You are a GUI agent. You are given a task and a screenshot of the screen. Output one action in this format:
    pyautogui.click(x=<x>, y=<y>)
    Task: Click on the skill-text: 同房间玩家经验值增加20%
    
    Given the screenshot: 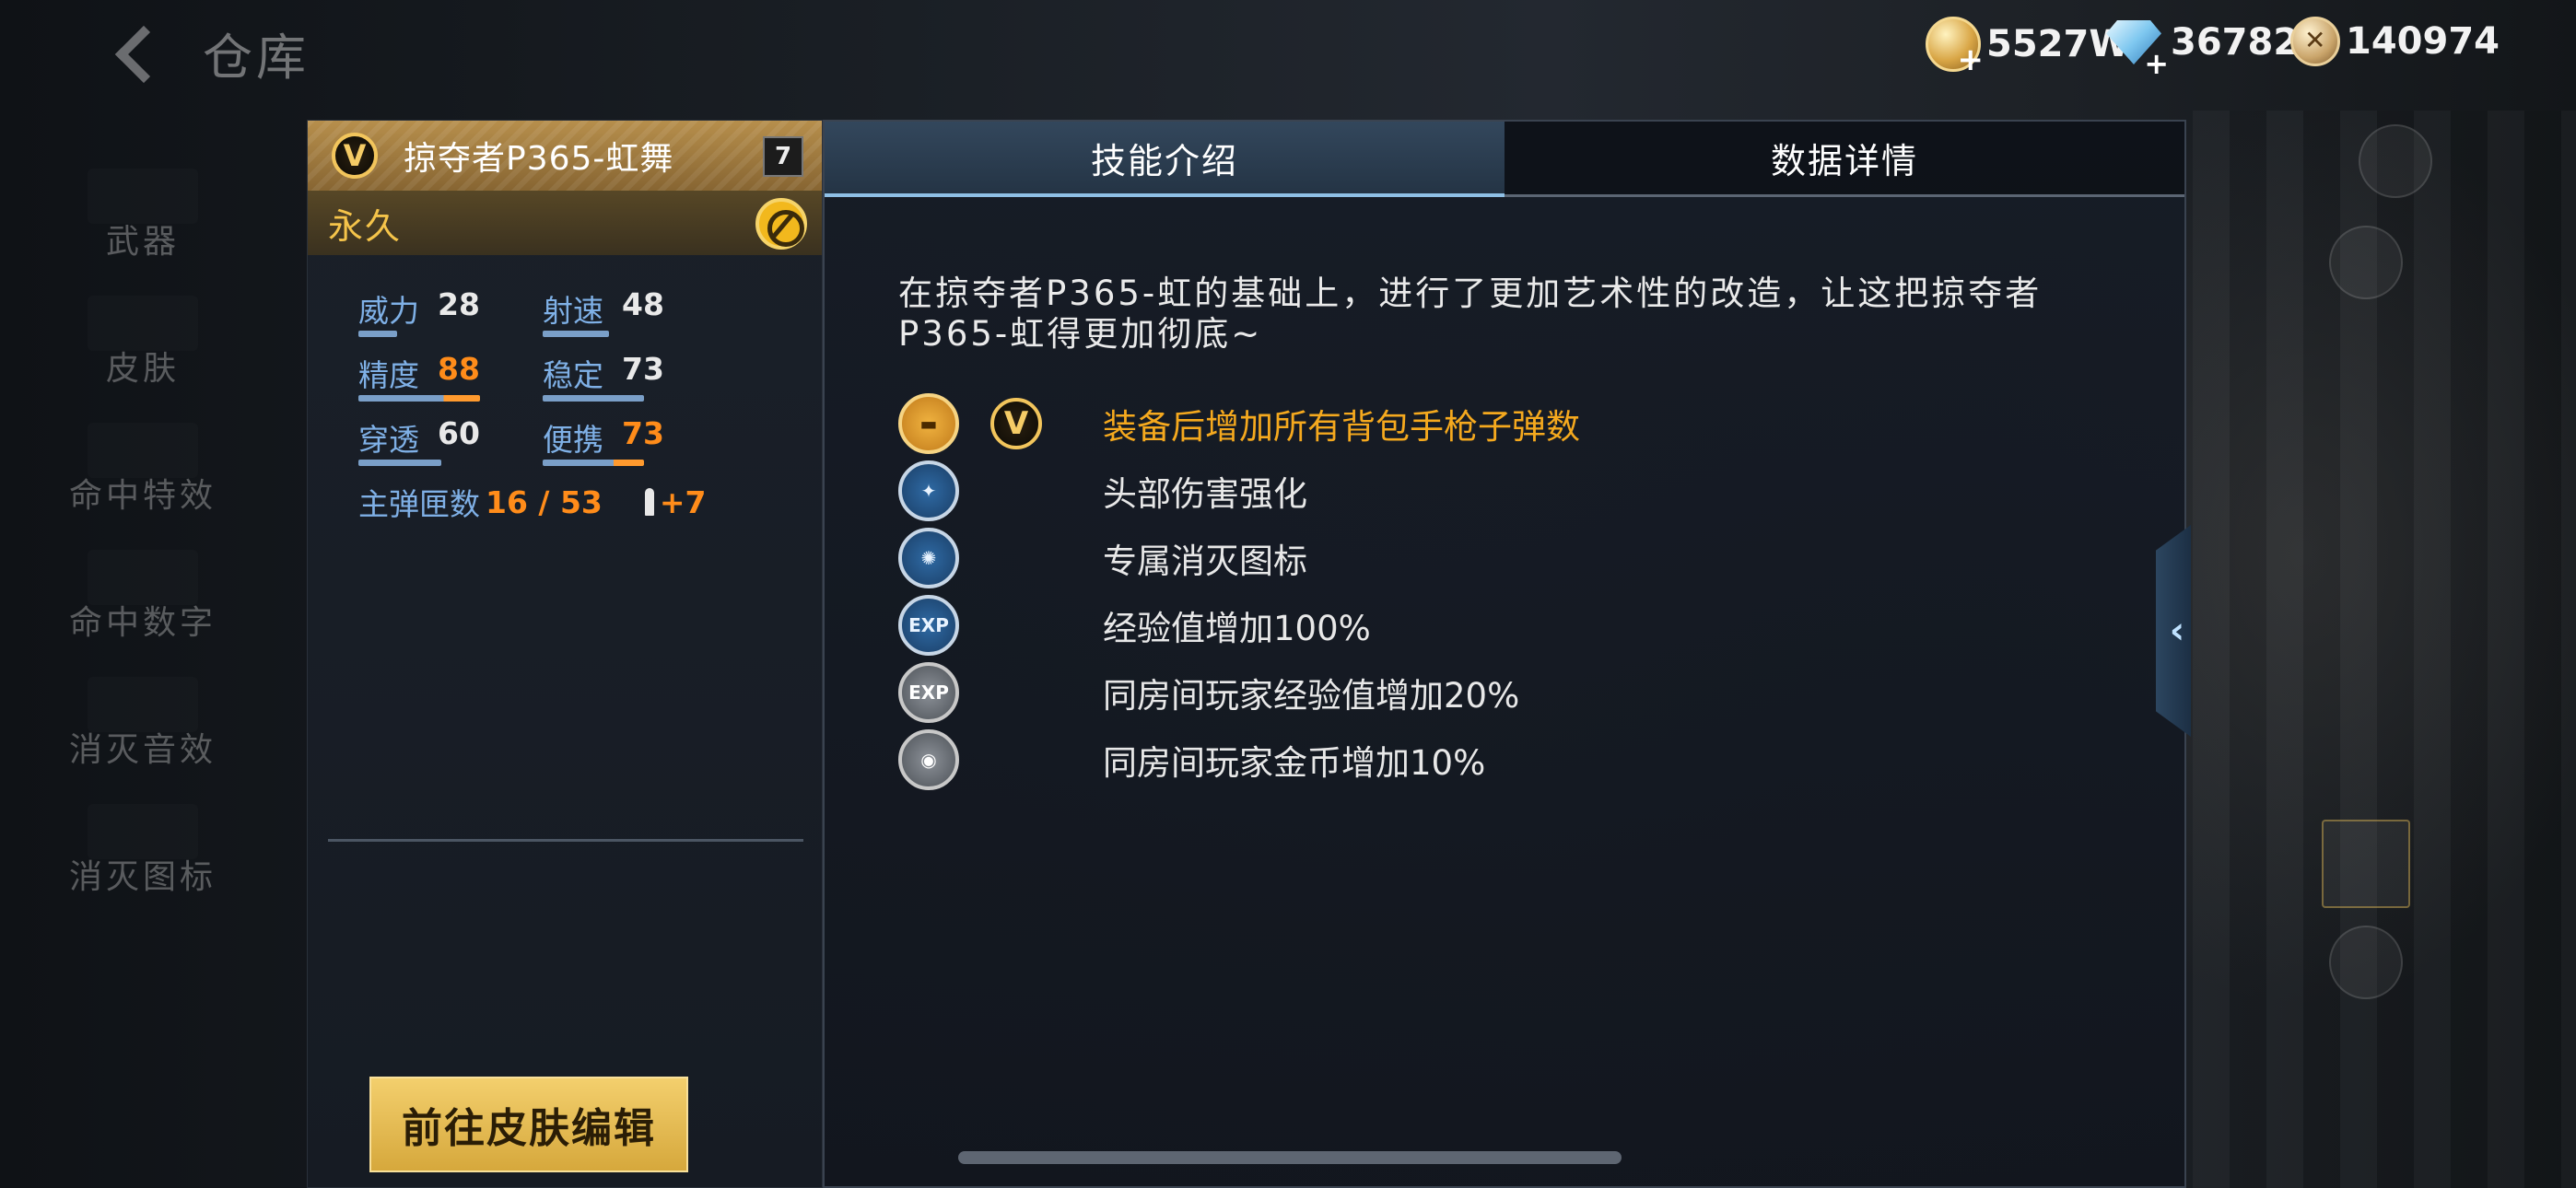 What is the action you would take?
    pyautogui.click(x=1311, y=696)
    